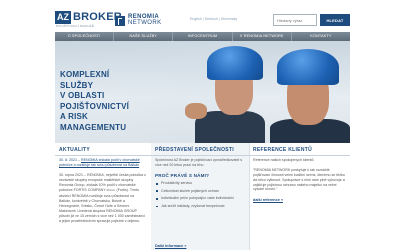 Image resolution: width=400 pixels, height=250 pixels. Describe the element at coordinates (68, 160) in the screenshot. I see `news-date: 30. 8. 2021` at that location.